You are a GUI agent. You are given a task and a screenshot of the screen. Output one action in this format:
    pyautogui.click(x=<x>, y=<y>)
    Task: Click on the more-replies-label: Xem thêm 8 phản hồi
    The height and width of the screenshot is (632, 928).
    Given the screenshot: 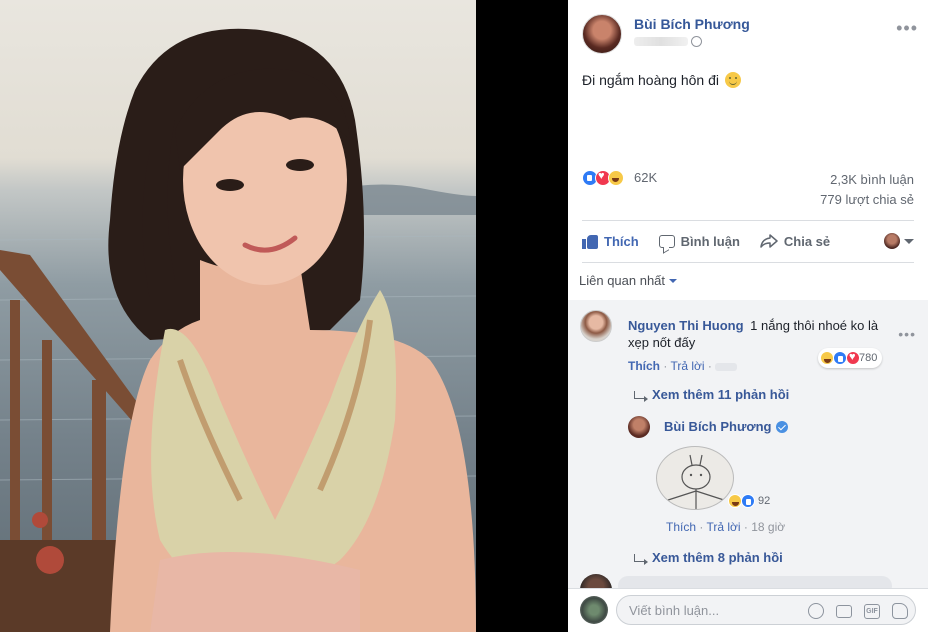 What is the action you would take?
    pyautogui.click(x=717, y=557)
    